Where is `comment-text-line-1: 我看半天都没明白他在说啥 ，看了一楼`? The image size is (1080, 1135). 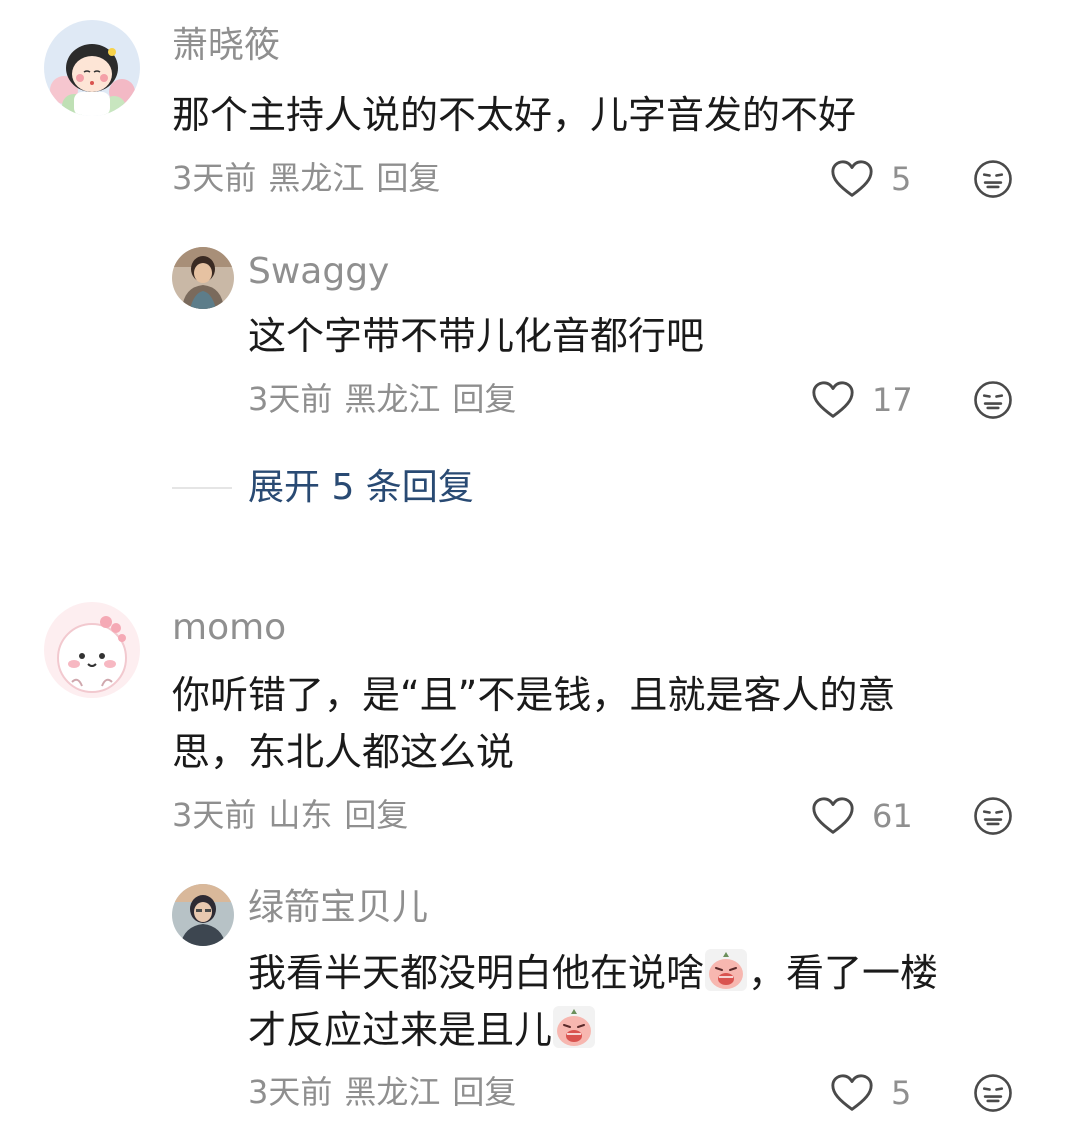 comment-text-line-1: 我看半天都没明白他在说啥 ，看了一楼 is located at coordinates (593, 973).